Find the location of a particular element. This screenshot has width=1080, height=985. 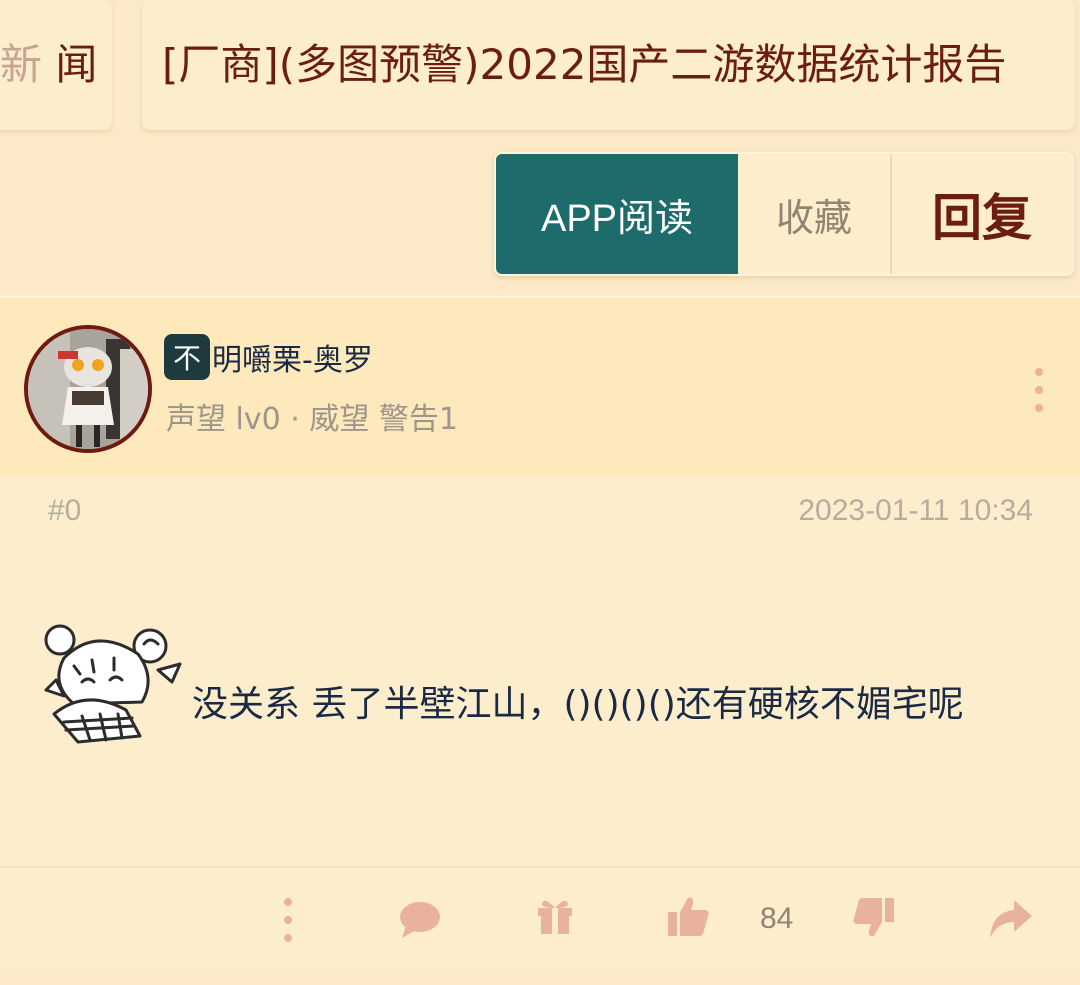

more-vertical-icon is located at coordinates (288, 920).